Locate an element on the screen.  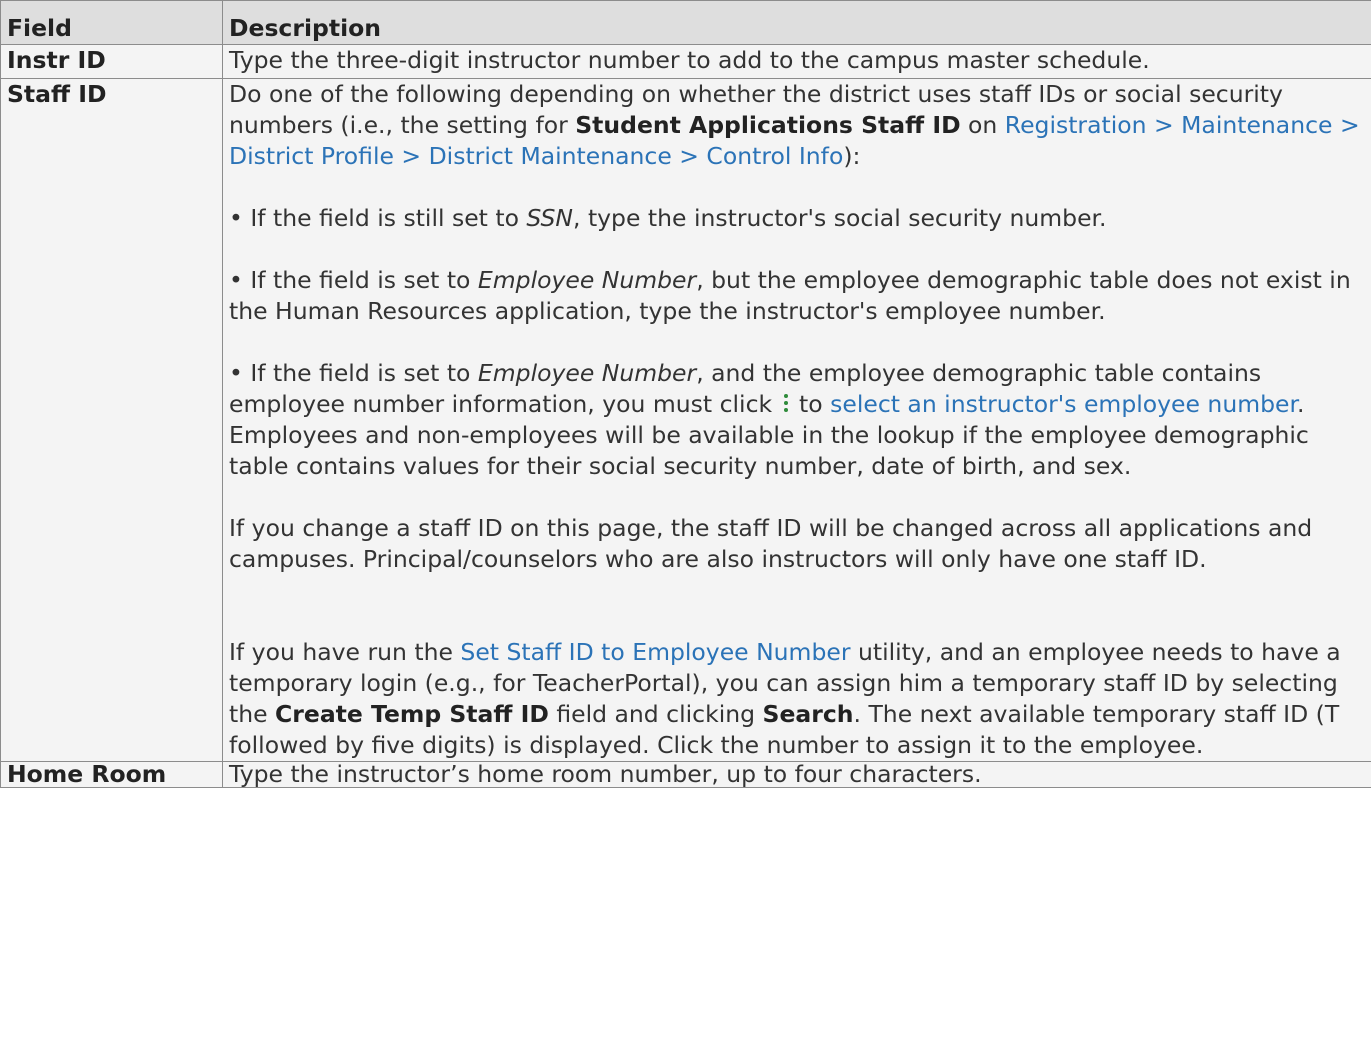
bullet1-italic: SSN is located at coordinates (549, 218).